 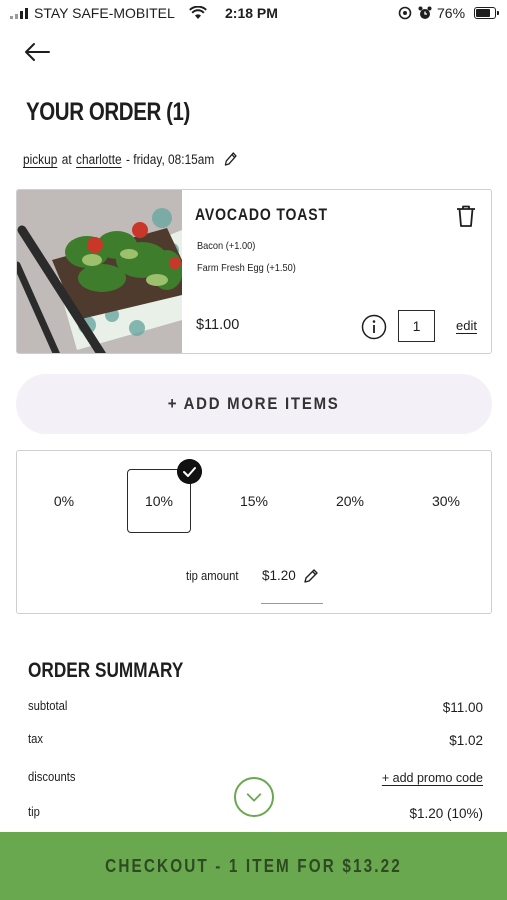 What do you see at coordinates (466, 325) in the screenshot?
I see `edit-item-link: edit` at bounding box center [466, 325].